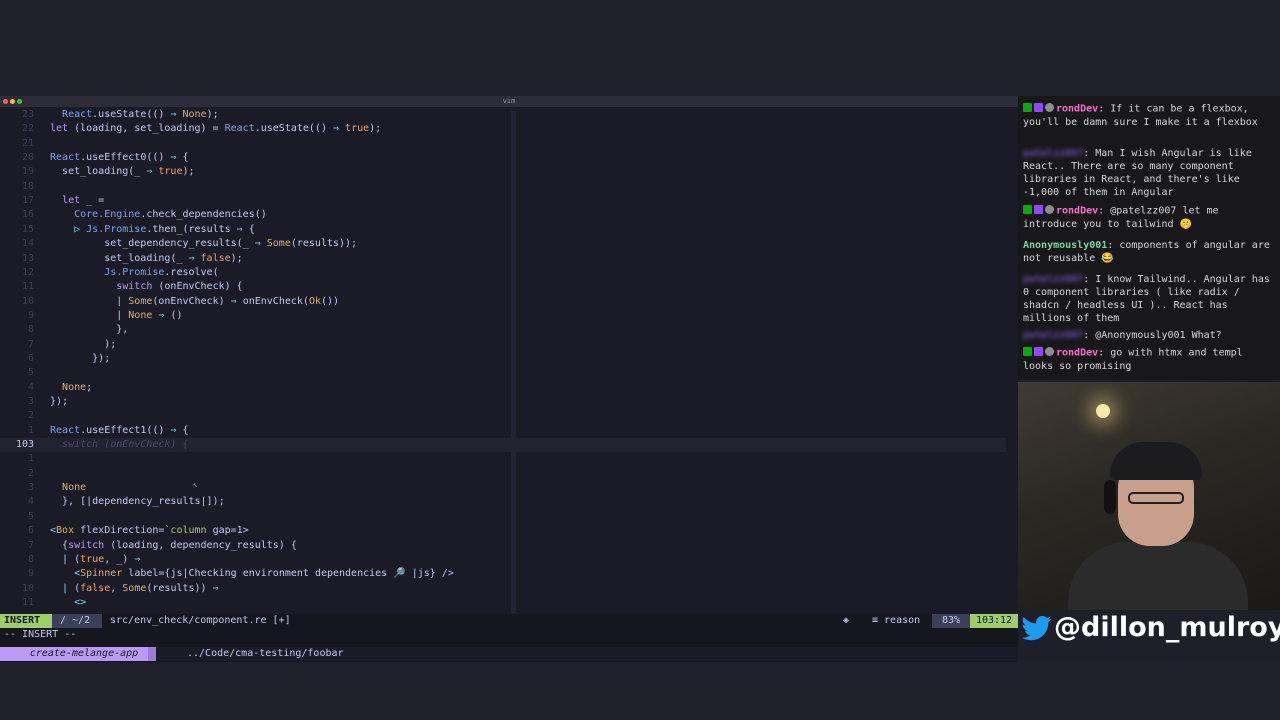 This screenshot has height=720, width=1280. Describe the element at coordinates (27, 244) in the screenshot. I see `line-number: 14` at that location.